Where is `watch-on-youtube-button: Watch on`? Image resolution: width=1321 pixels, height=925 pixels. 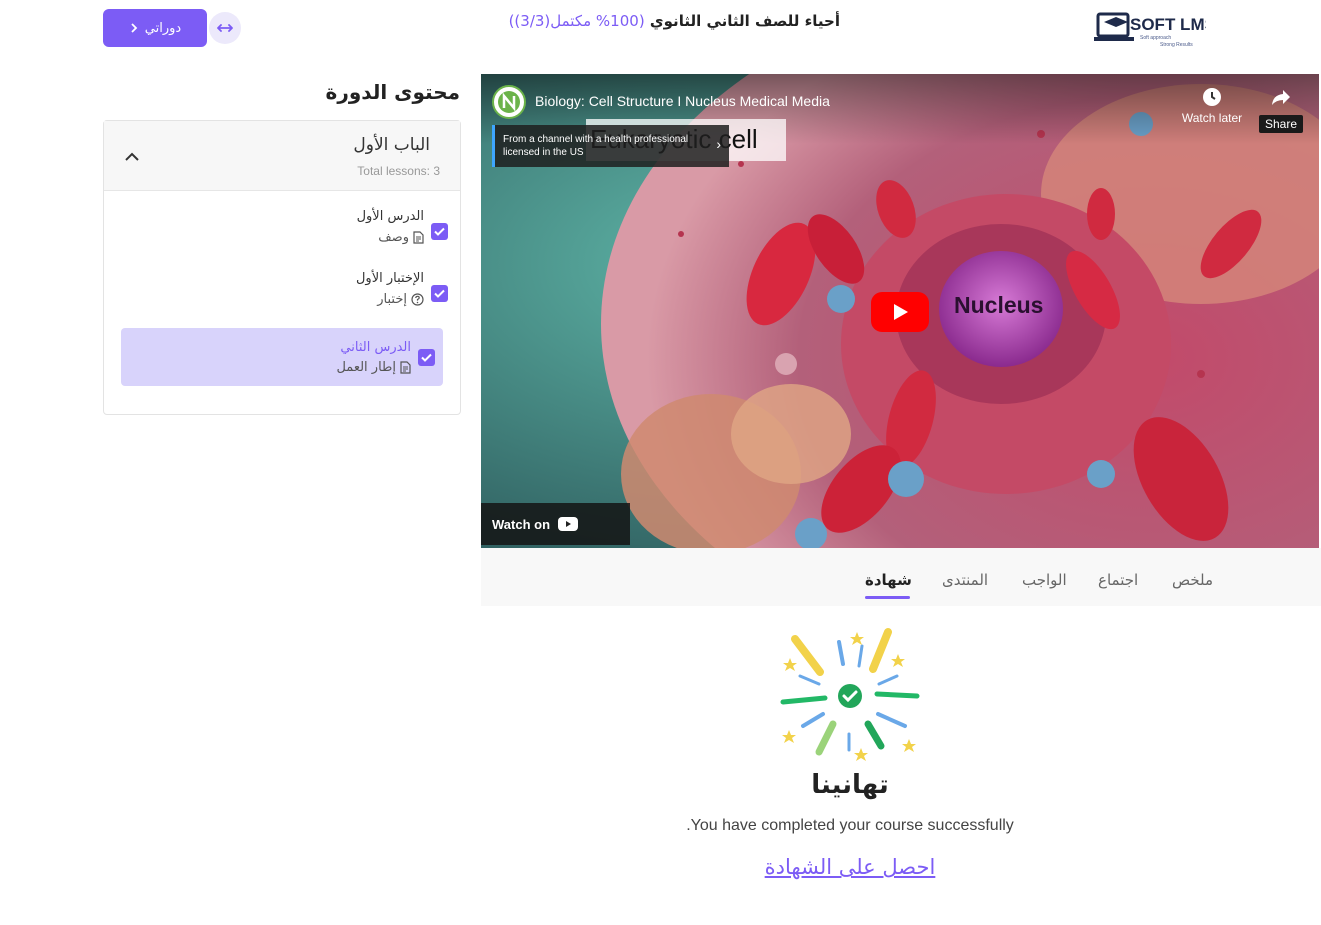 watch-on-youtube-button: Watch on is located at coordinates (555, 524).